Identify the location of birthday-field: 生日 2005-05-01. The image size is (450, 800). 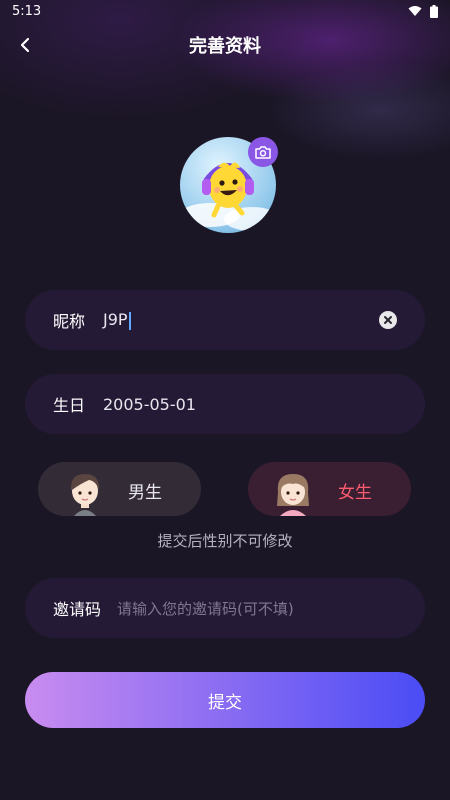
(225, 404).